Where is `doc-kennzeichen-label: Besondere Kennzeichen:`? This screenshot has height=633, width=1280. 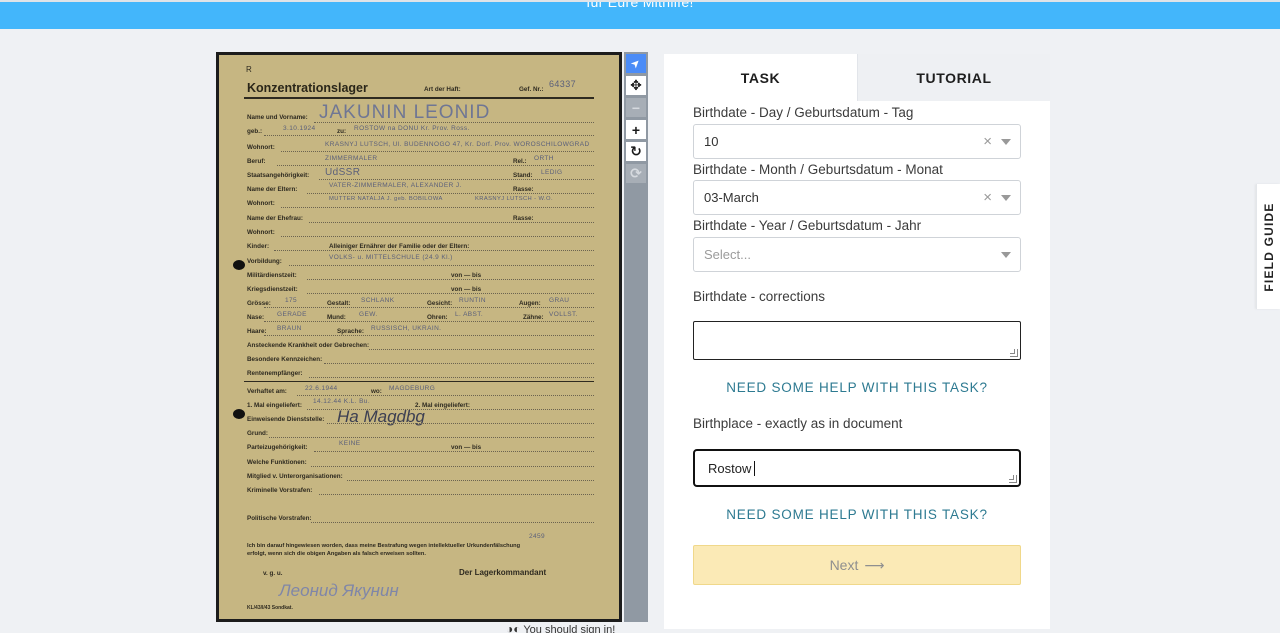 doc-kennzeichen-label: Besondere Kennzeichen: is located at coordinates (285, 359).